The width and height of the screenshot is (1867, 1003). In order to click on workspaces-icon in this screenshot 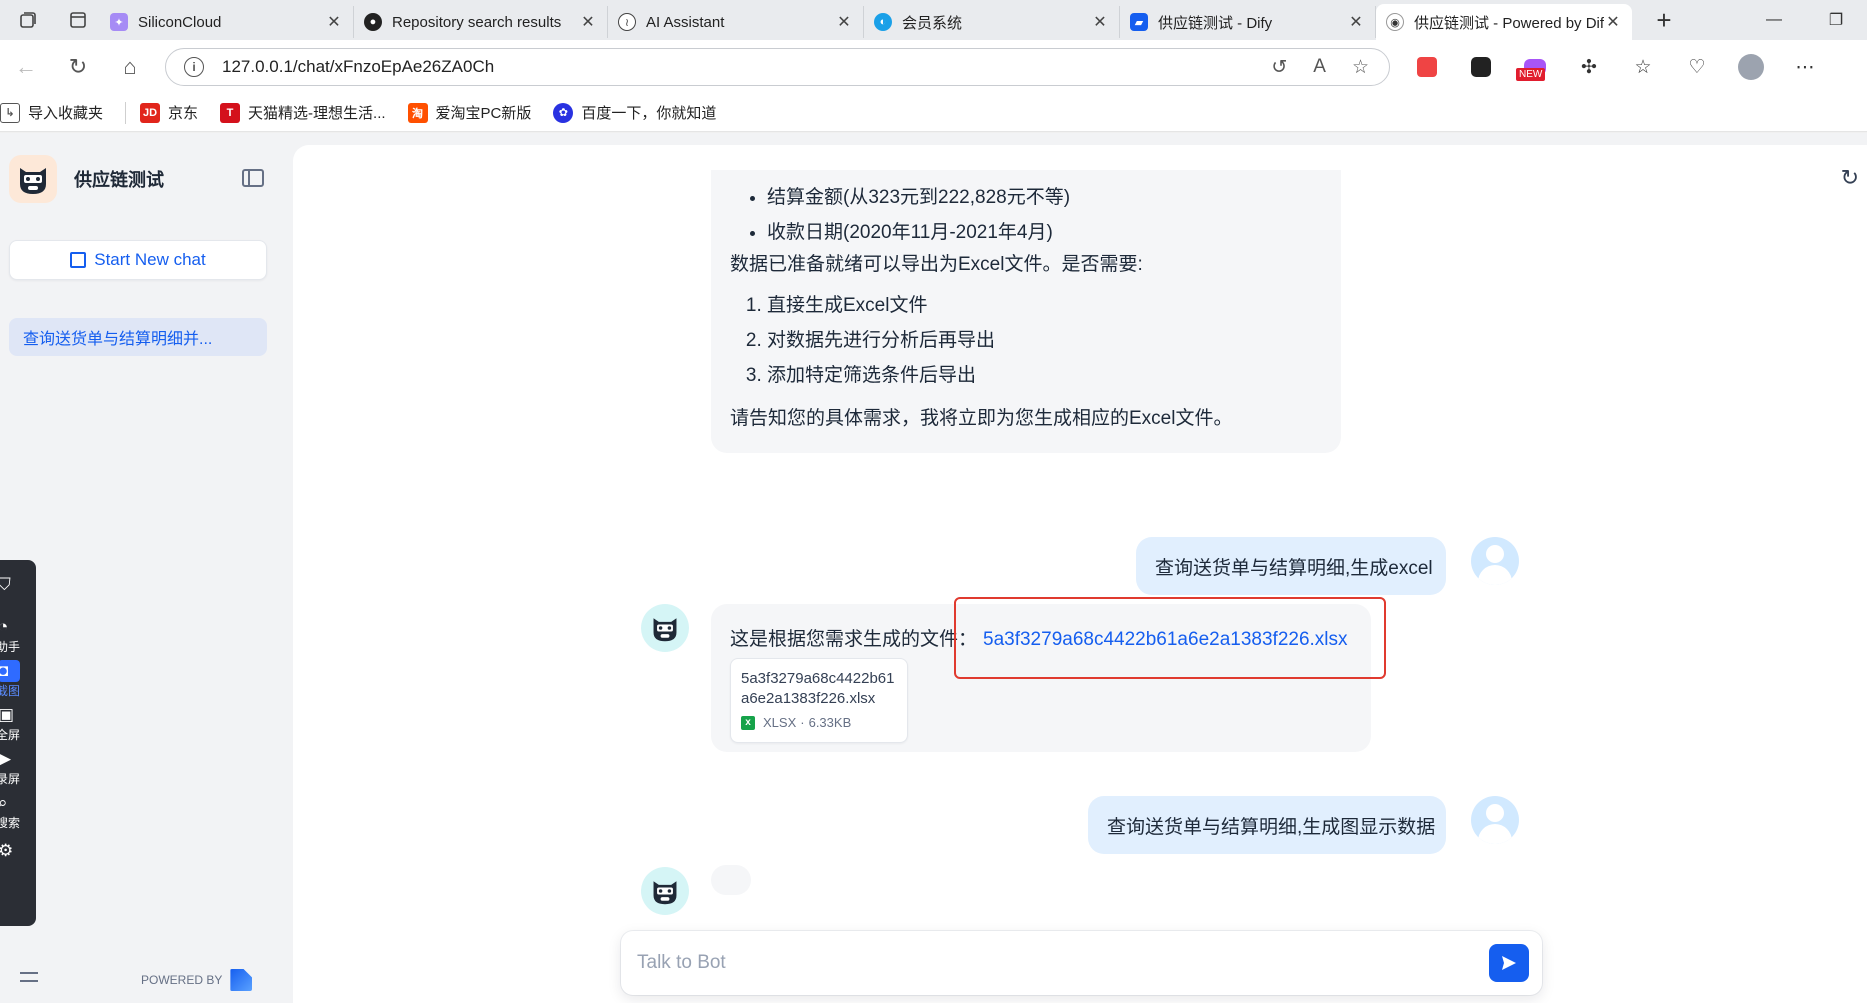, I will do `click(28, 20)`.